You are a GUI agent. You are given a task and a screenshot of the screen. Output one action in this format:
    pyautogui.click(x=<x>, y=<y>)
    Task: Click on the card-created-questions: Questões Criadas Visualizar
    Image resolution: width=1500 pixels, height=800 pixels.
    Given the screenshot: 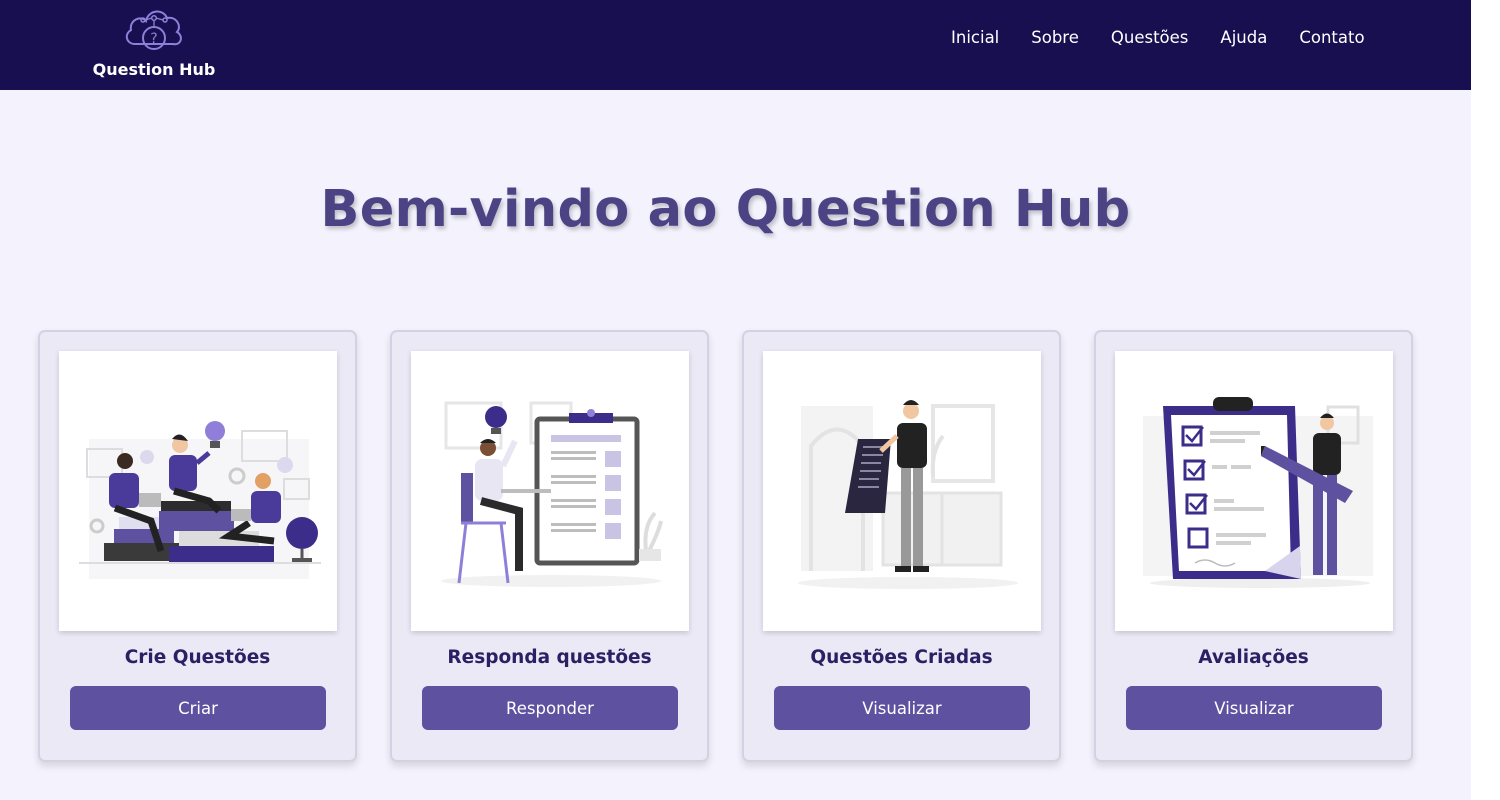 What is the action you would take?
    pyautogui.click(x=901, y=546)
    